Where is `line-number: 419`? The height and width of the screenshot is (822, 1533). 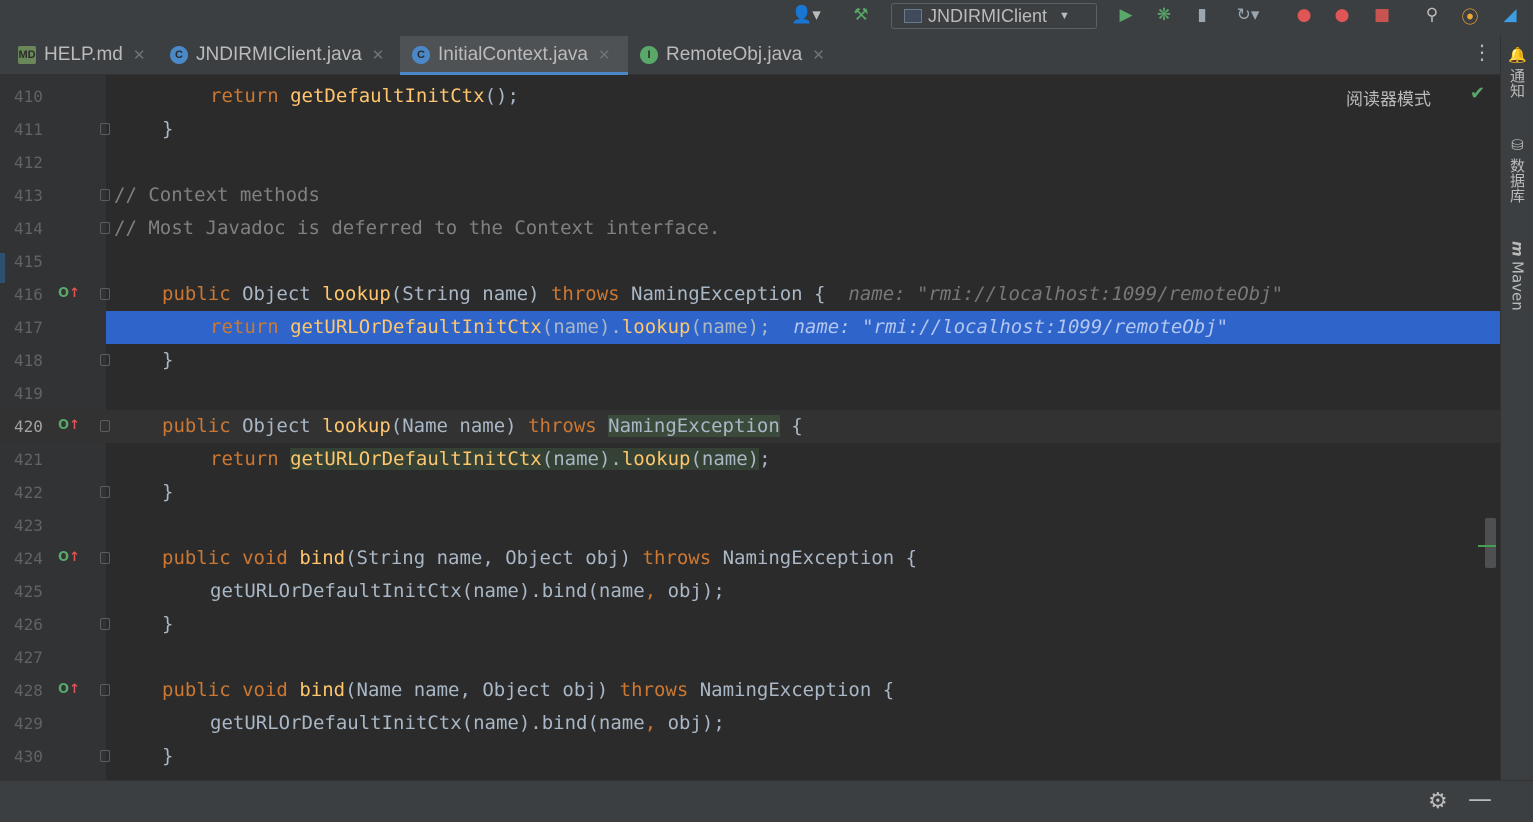 line-number: 419 is located at coordinates (28, 393).